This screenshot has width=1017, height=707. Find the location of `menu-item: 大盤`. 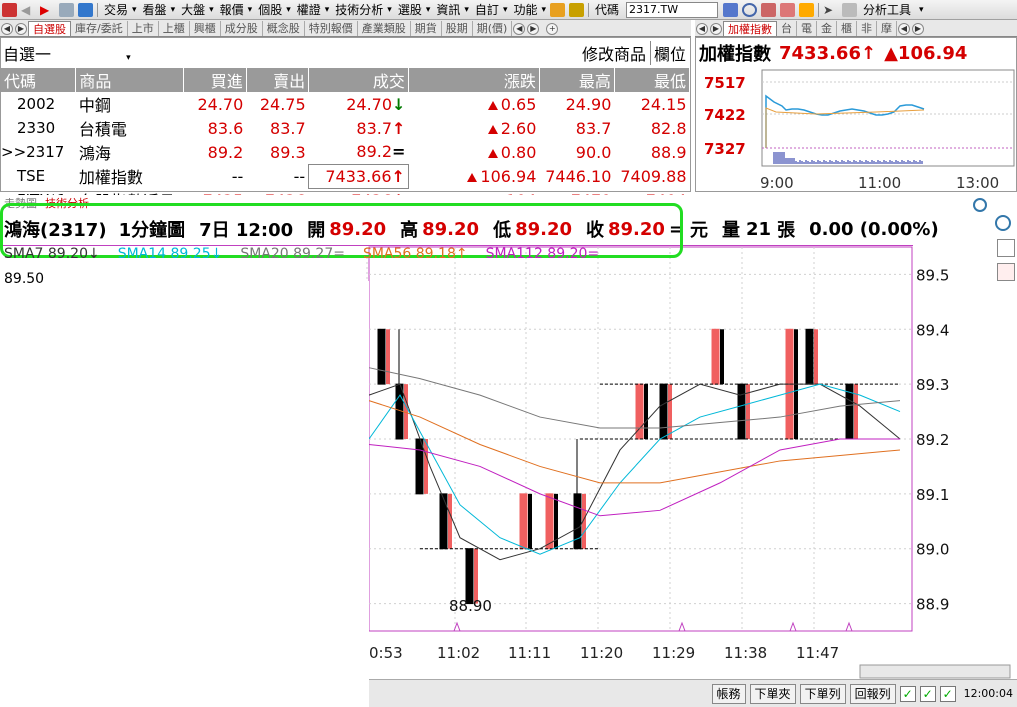

menu-item: 大盤 is located at coordinates (193, 10).